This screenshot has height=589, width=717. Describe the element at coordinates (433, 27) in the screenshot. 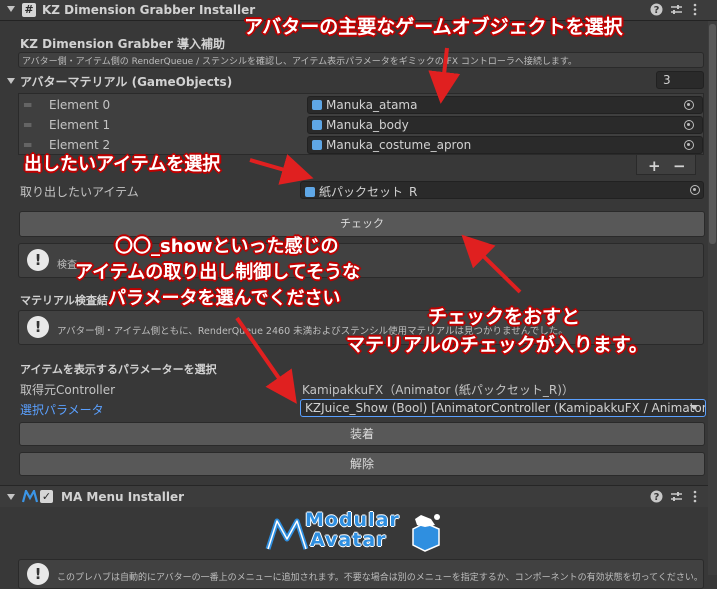

I see `annotation-select-gameobjects: アバターの主要なゲームオブジェクトを選択` at that location.